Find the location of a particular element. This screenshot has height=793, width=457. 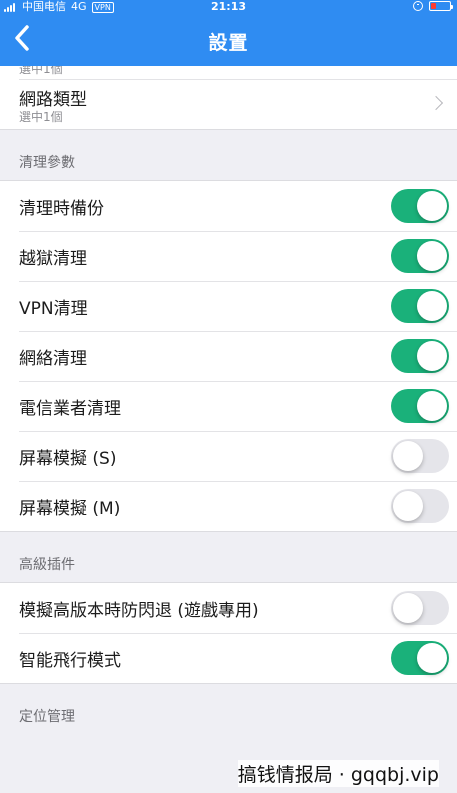

anti-crash-toggle is located at coordinates (420, 608).